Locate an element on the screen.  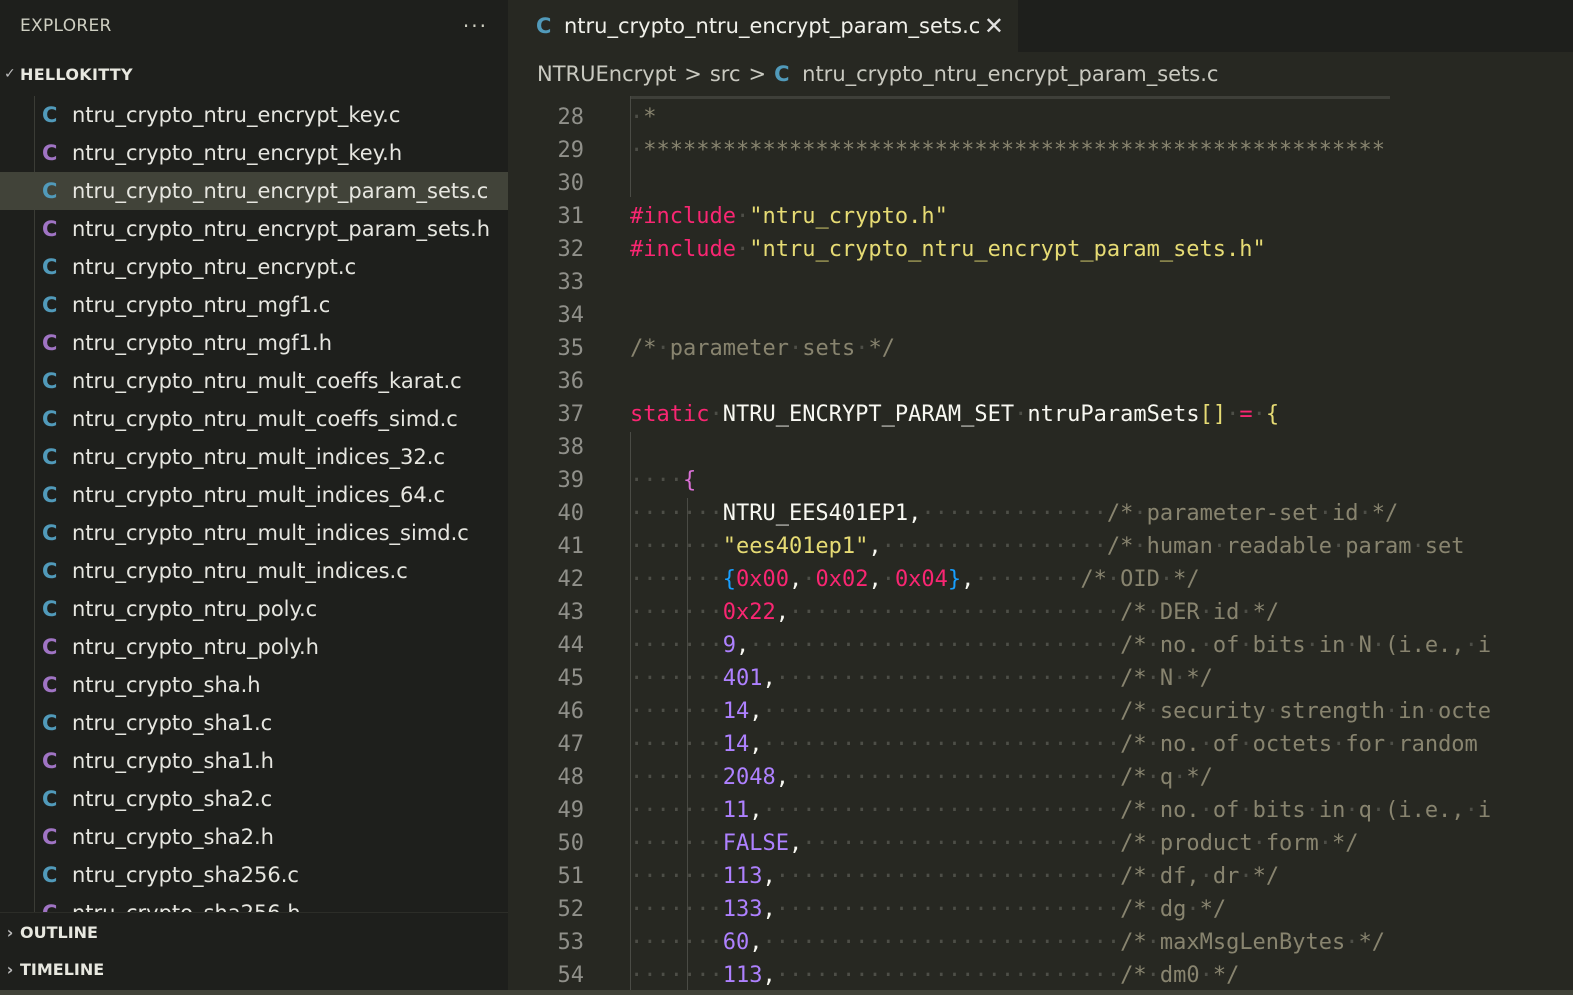
breadcrumb-item-ntruencrypt: NTRUEncrypt is located at coordinates (606, 74).